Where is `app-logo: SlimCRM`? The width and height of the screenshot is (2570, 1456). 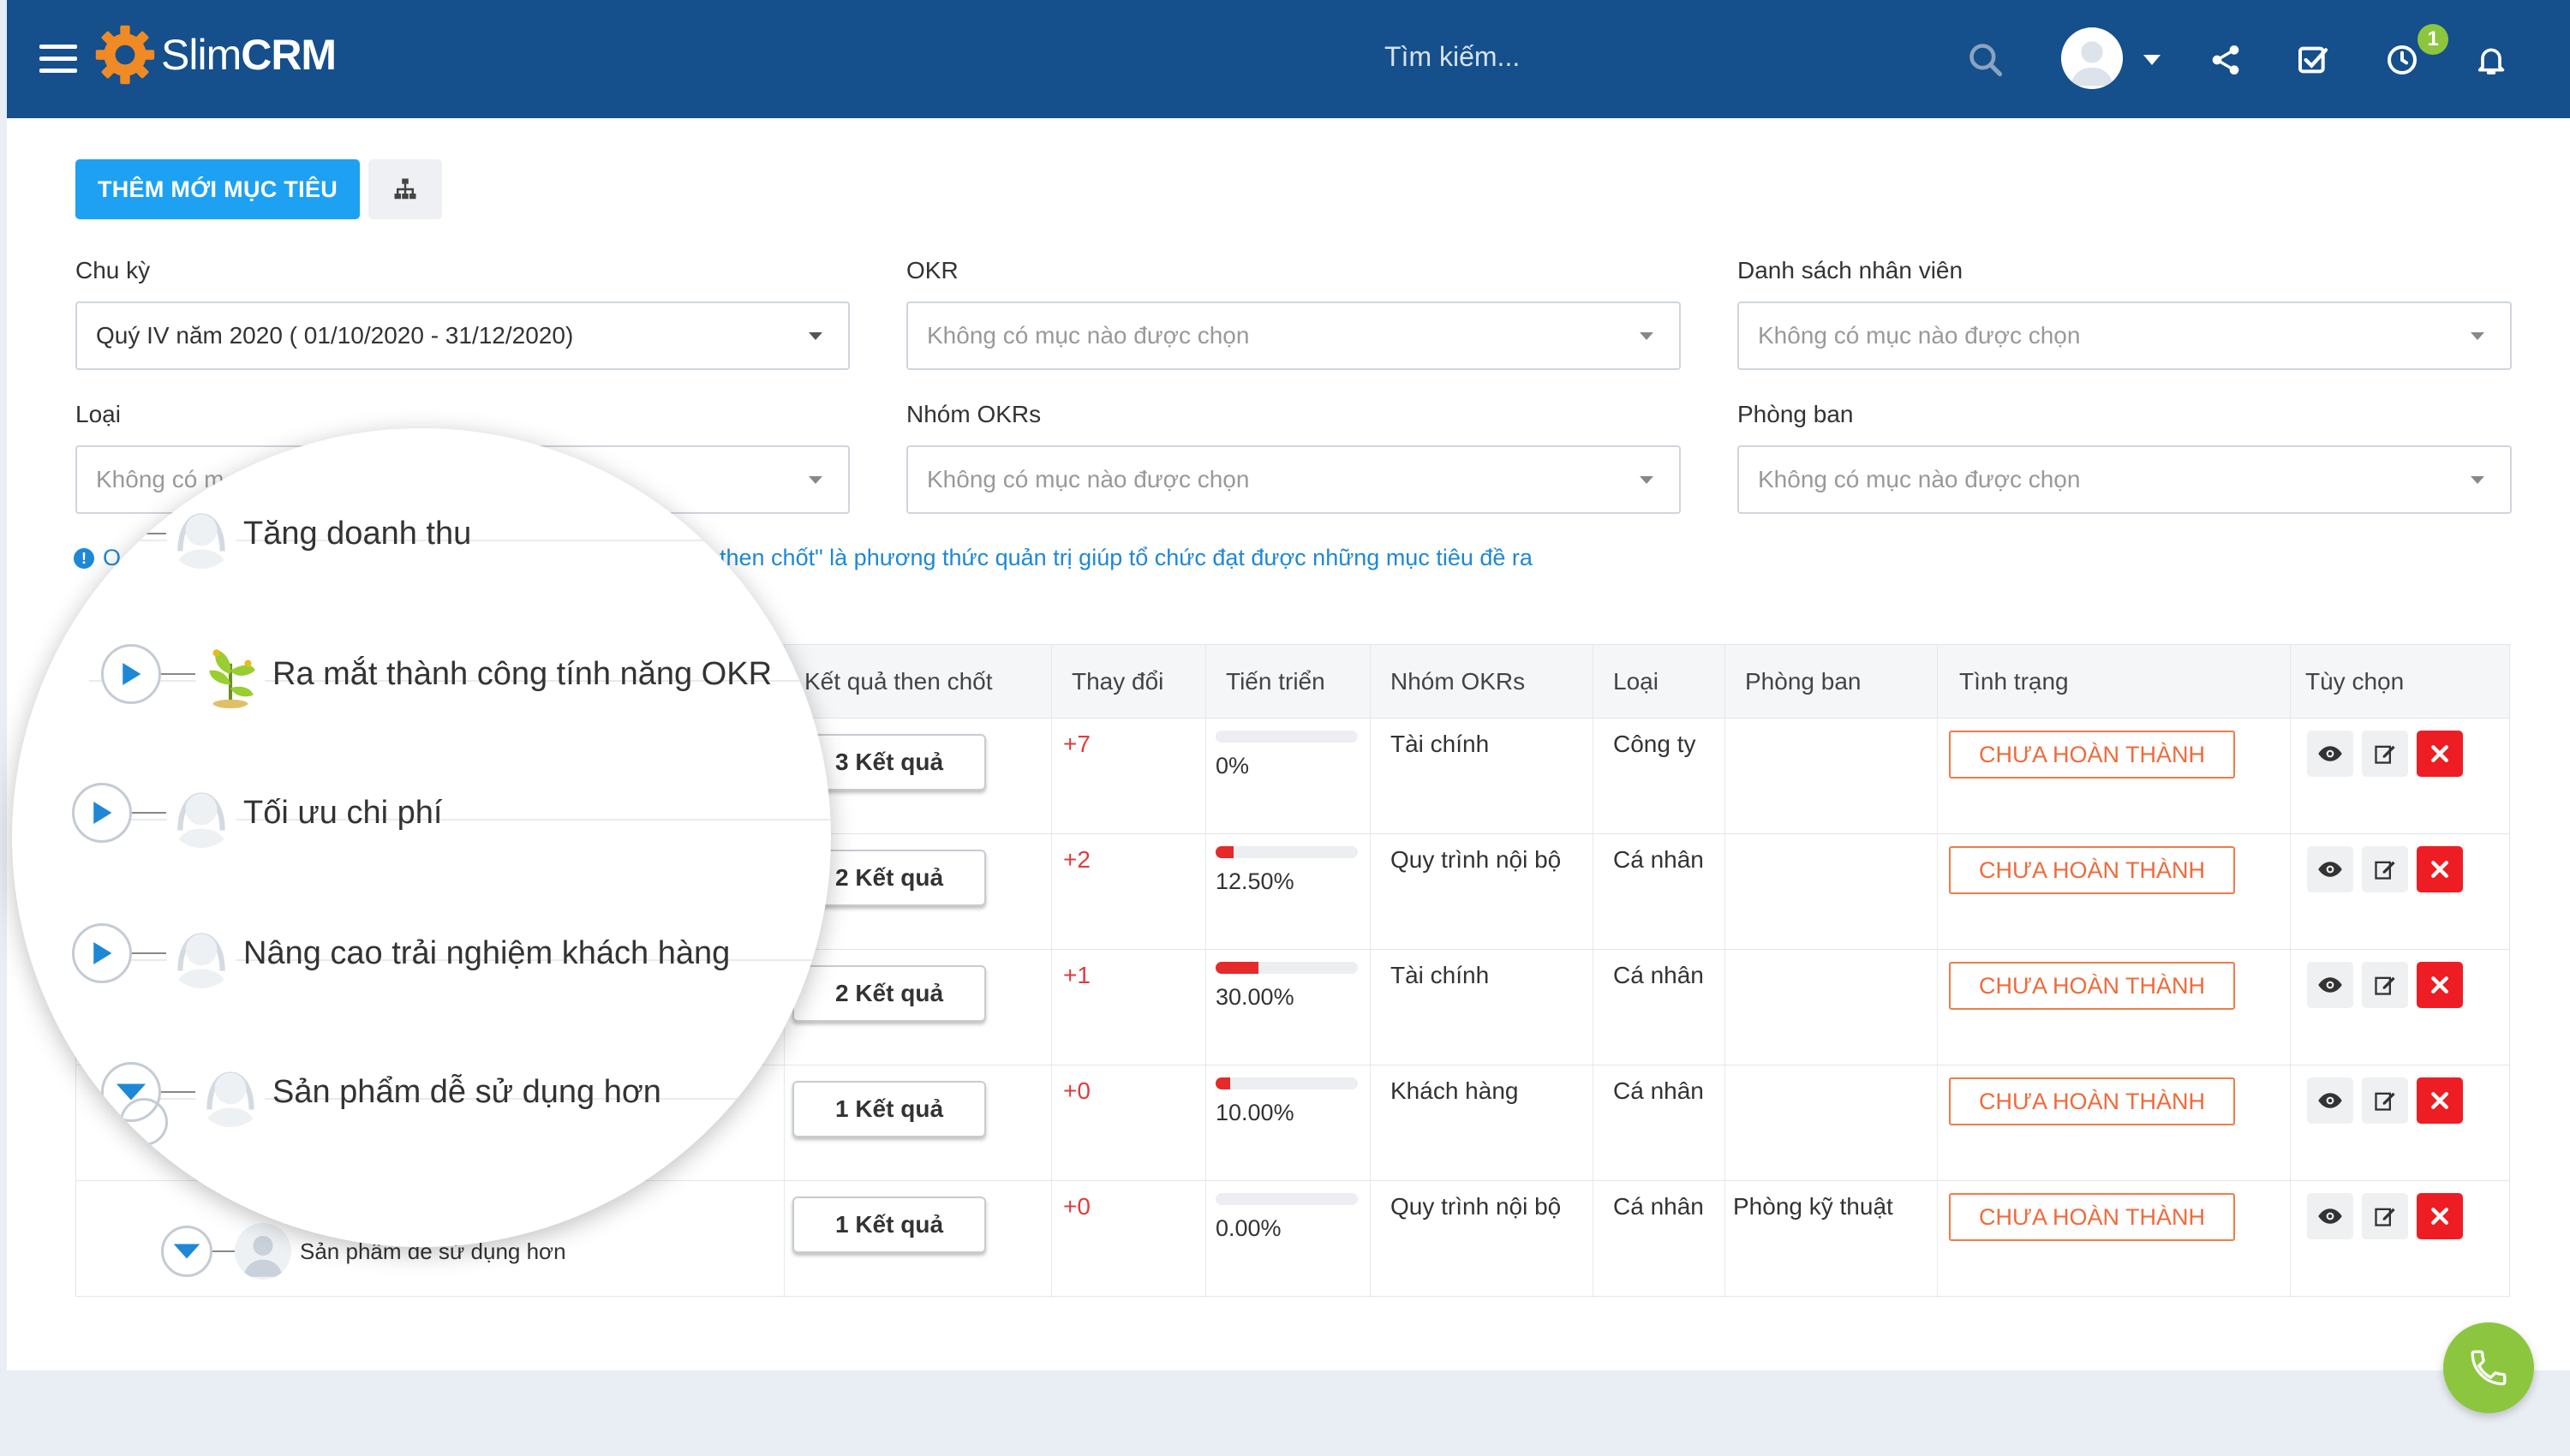
app-logo: SlimCRM is located at coordinates (215, 54).